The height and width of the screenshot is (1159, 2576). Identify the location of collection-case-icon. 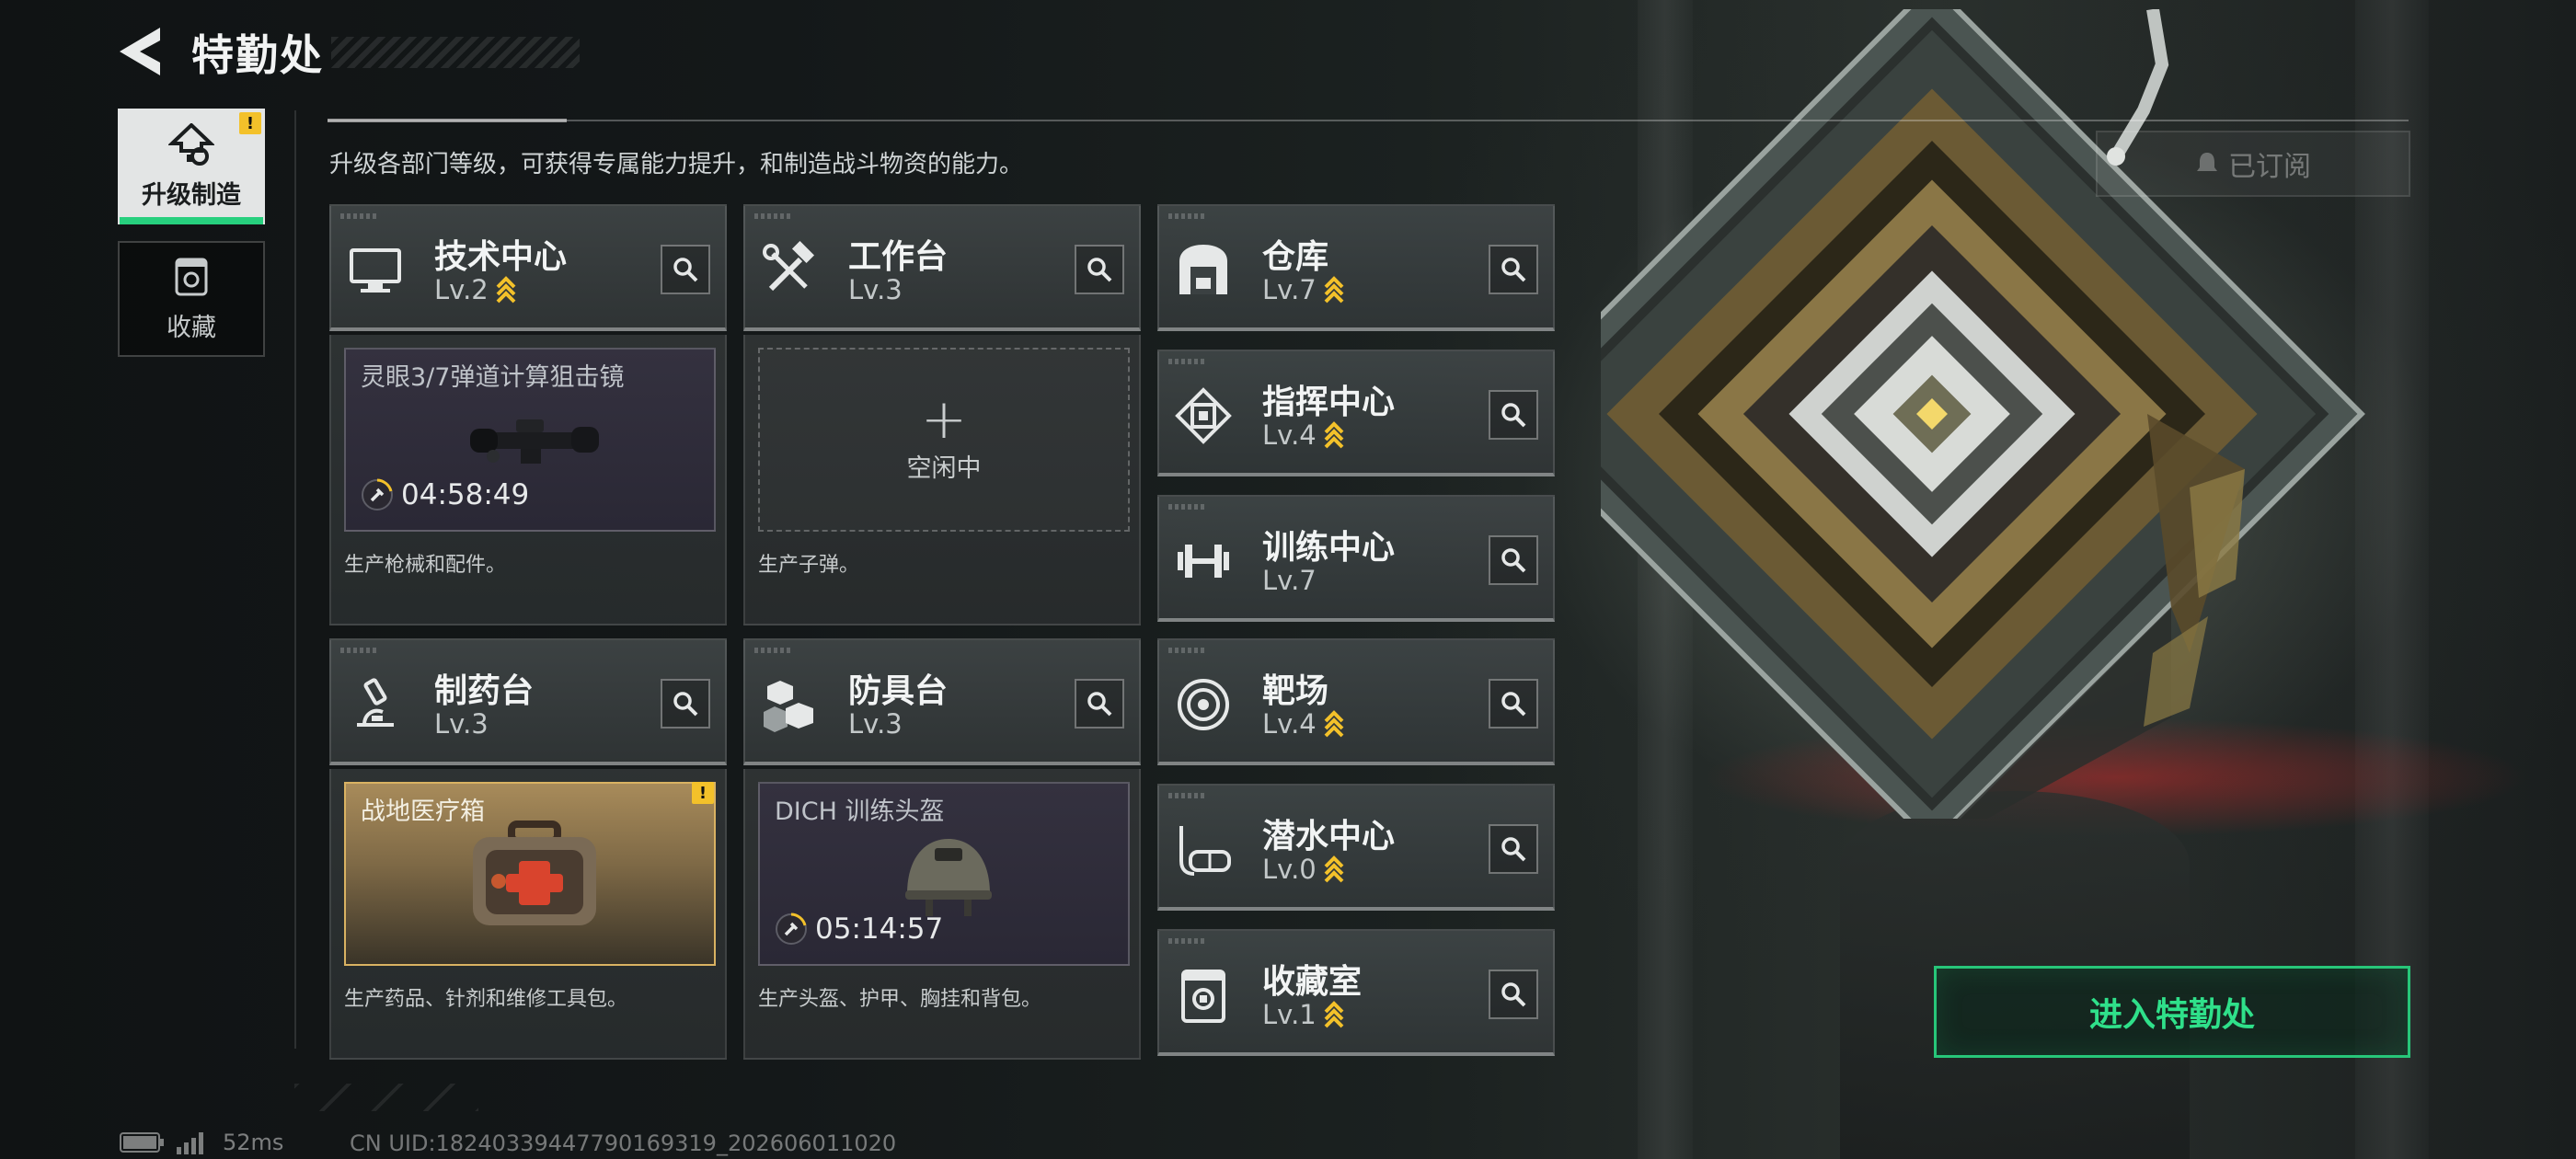
(1203, 996).